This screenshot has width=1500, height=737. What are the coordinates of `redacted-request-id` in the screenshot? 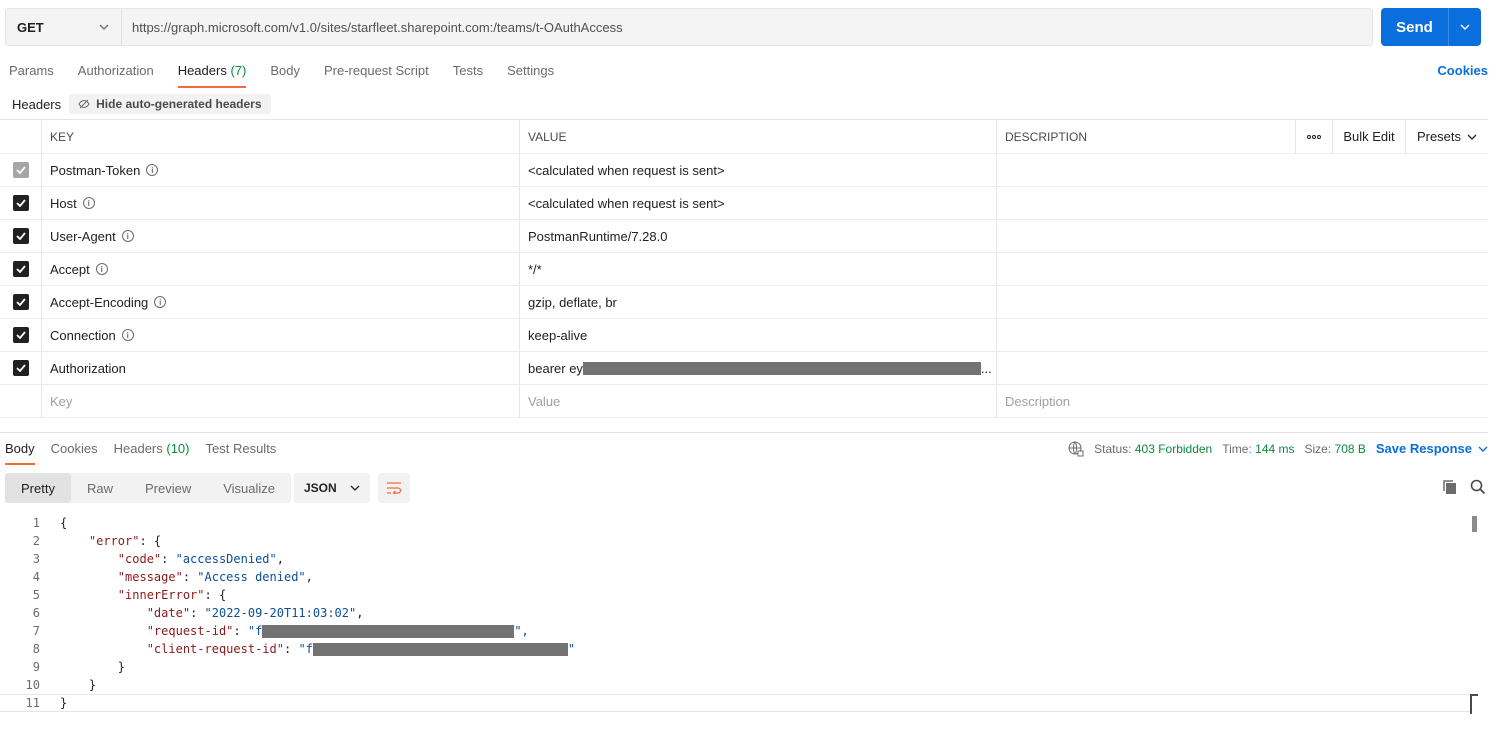 It's located at (388, 631).